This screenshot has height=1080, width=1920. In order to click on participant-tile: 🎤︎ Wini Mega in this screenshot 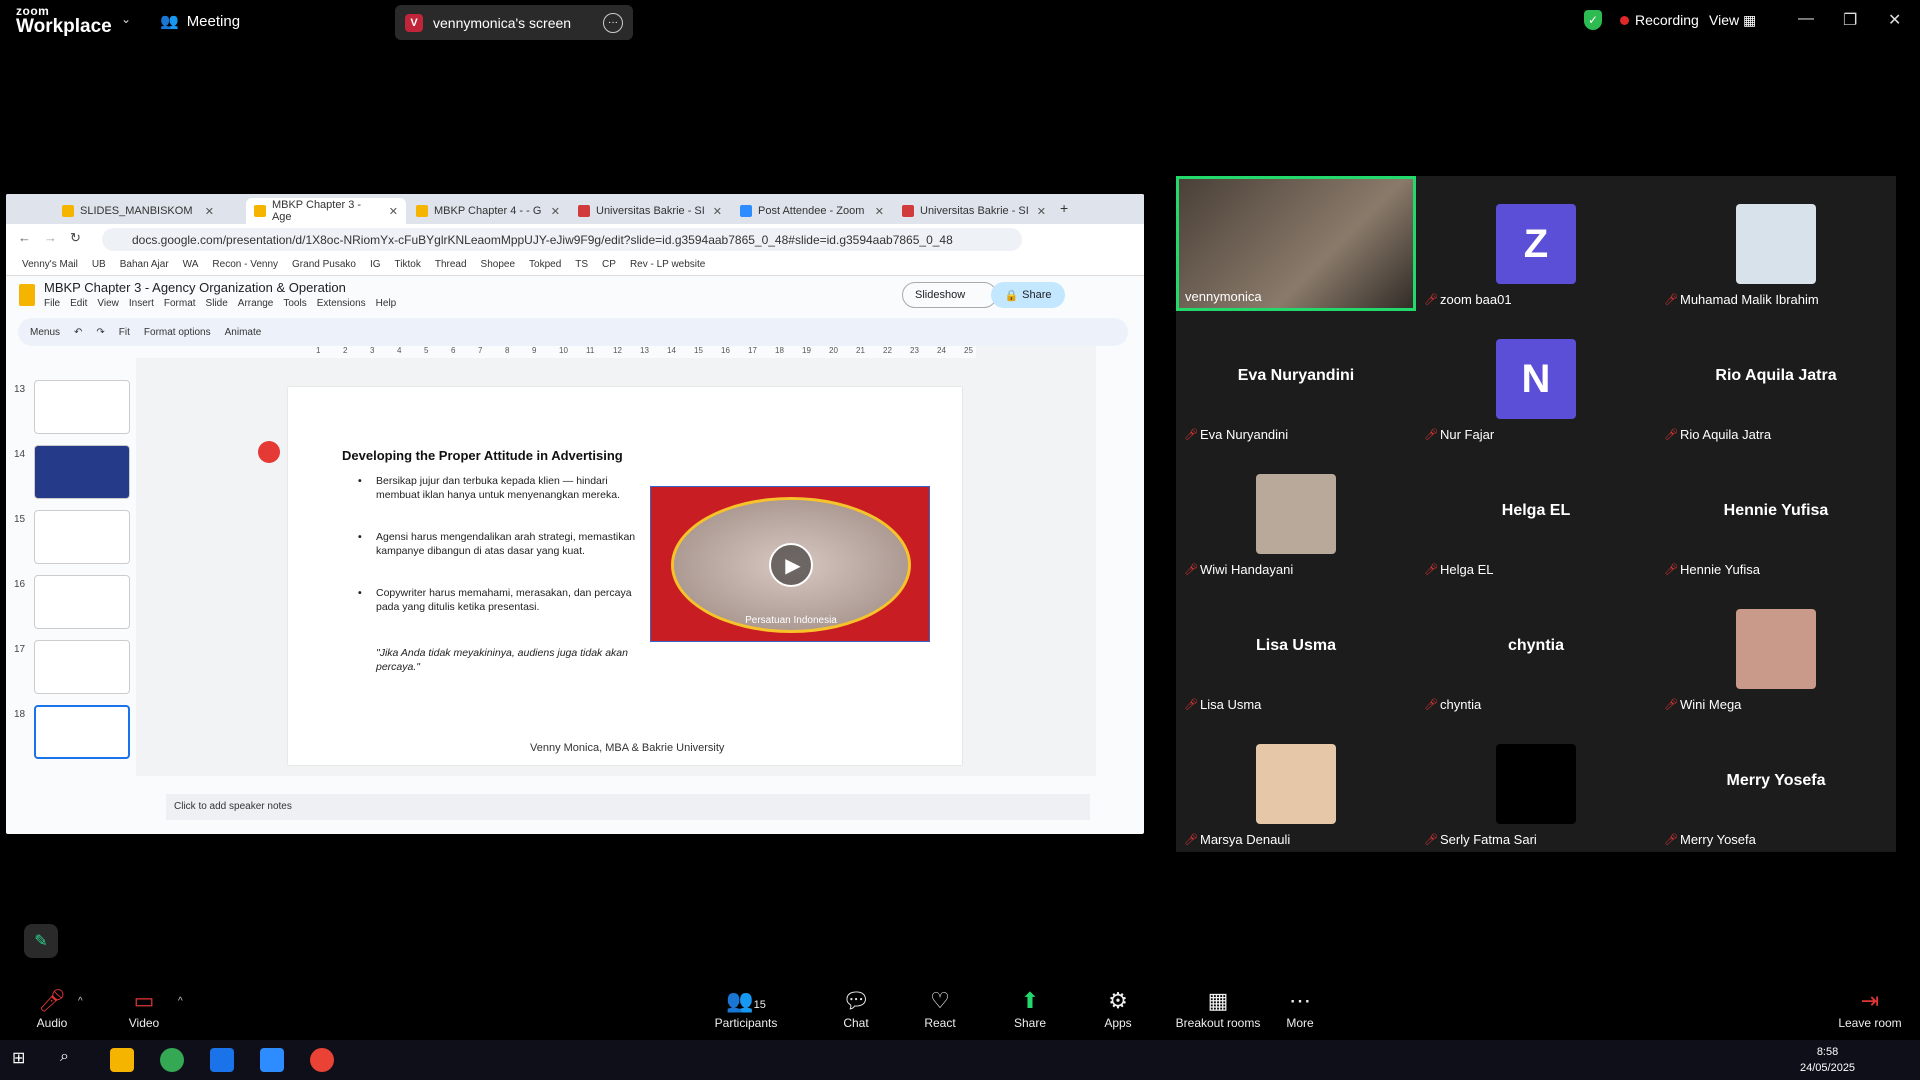, I will do `click(1776, 648)`.